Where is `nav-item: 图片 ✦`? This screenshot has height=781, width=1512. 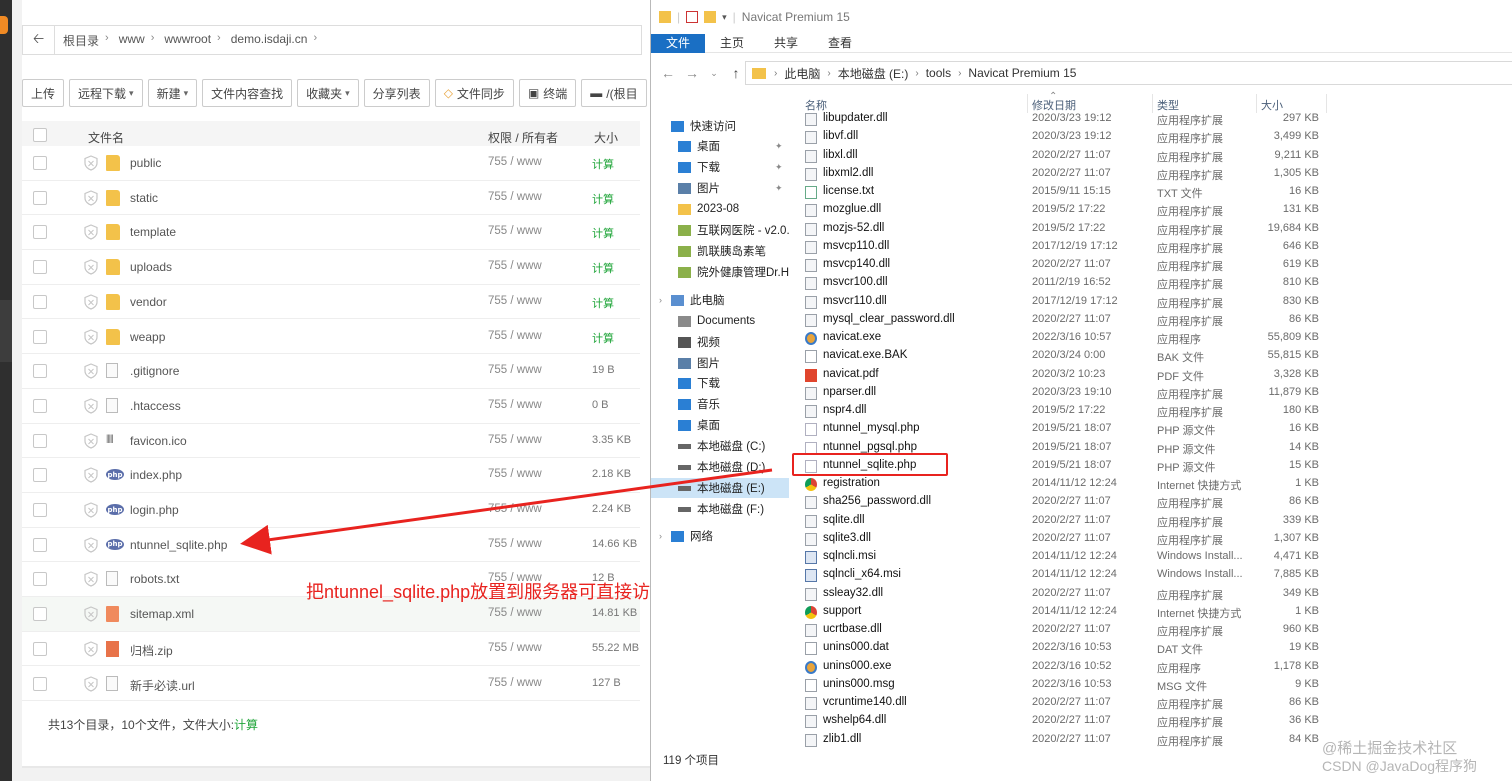
nav-item: 图片 ✦ is located at coordinates (720, 188).